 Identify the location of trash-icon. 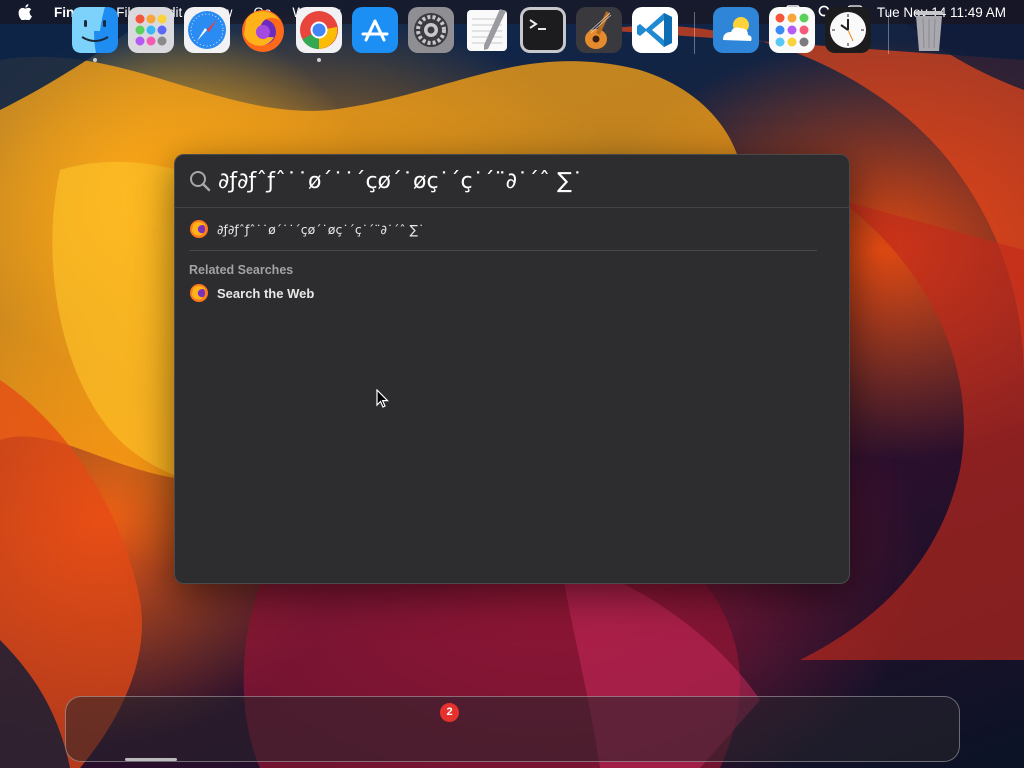
(929, 30).